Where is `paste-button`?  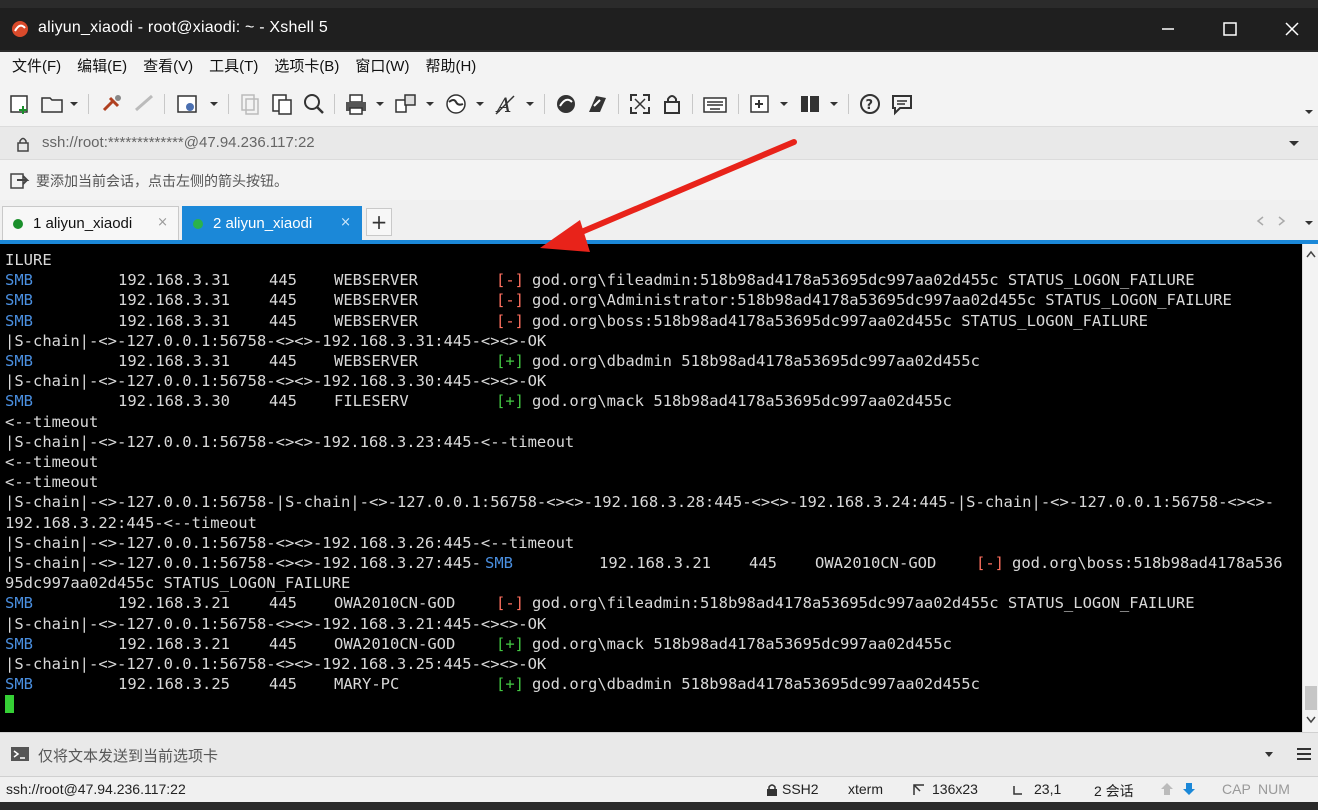
paste-button is located at coordinates (282, 104).